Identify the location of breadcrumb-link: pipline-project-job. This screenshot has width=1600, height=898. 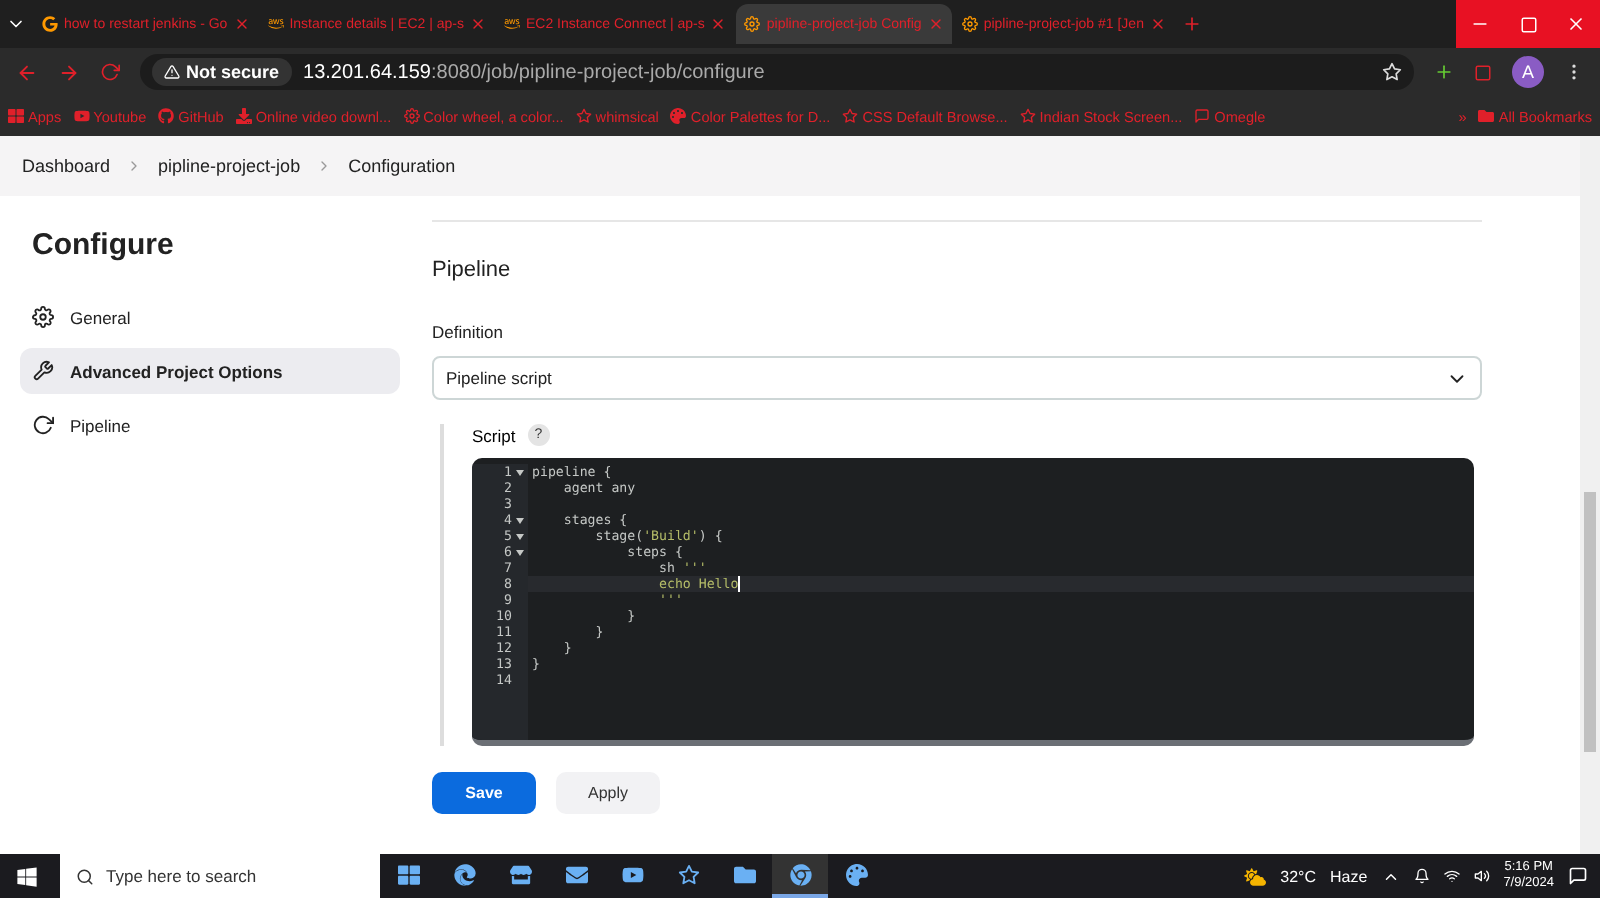
(229, 166).